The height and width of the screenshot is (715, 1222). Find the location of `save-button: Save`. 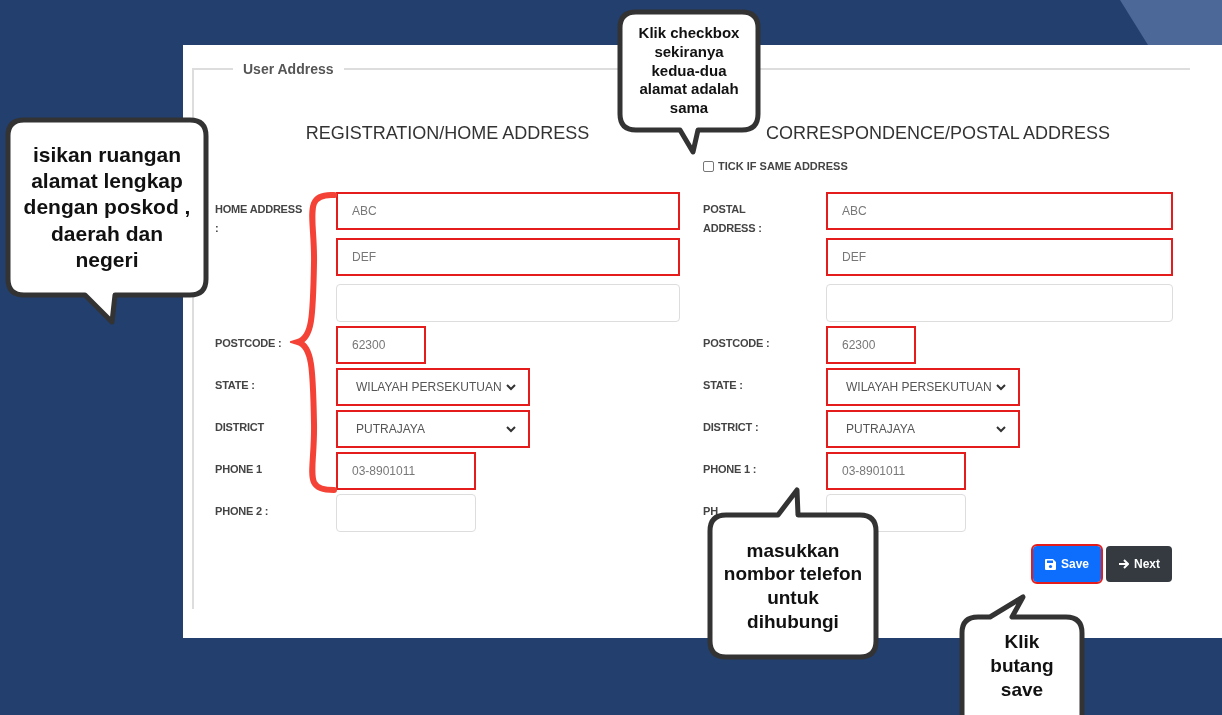

save-button: Save is located at coordinates (1066, 564).